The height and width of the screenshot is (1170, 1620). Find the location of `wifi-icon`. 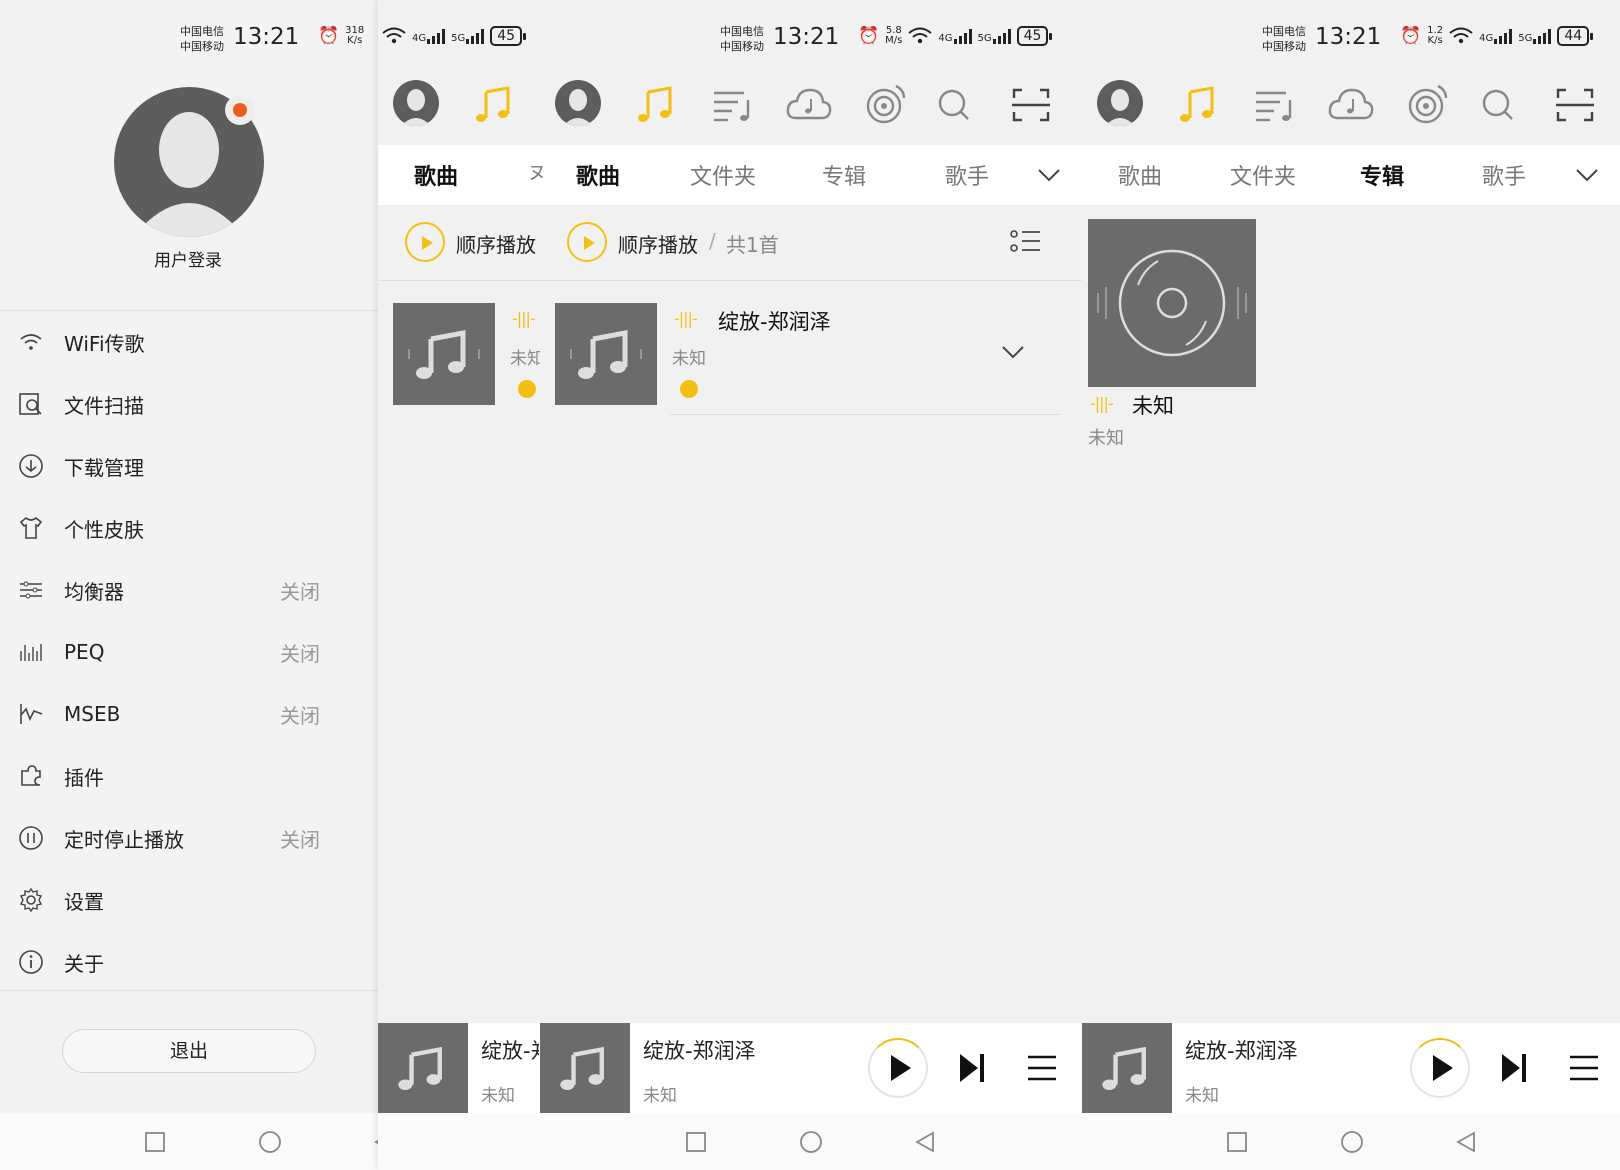

wifi-icon is located at coordinates (31, 342).